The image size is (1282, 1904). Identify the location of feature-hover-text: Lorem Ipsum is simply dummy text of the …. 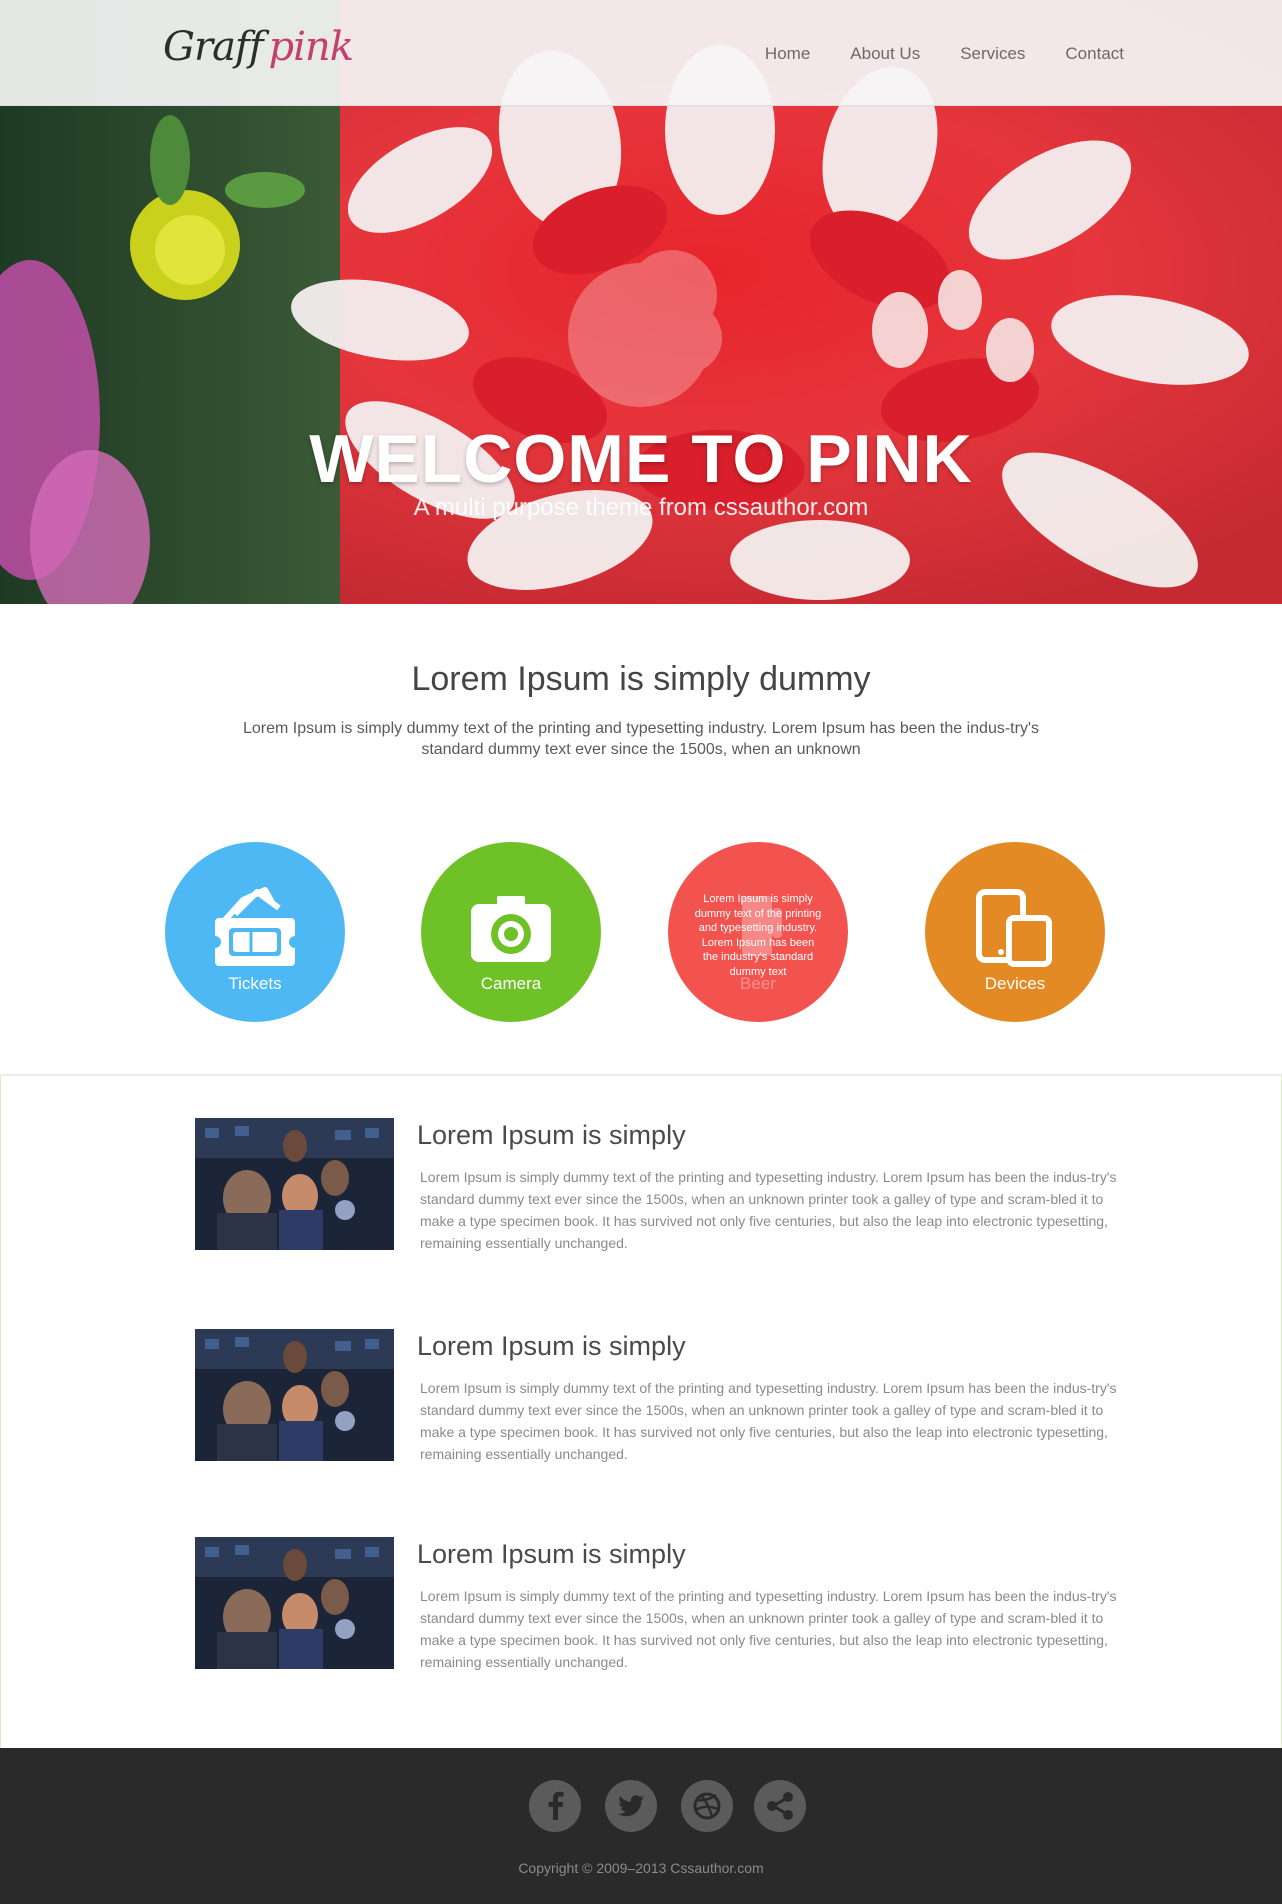
(758, 935).